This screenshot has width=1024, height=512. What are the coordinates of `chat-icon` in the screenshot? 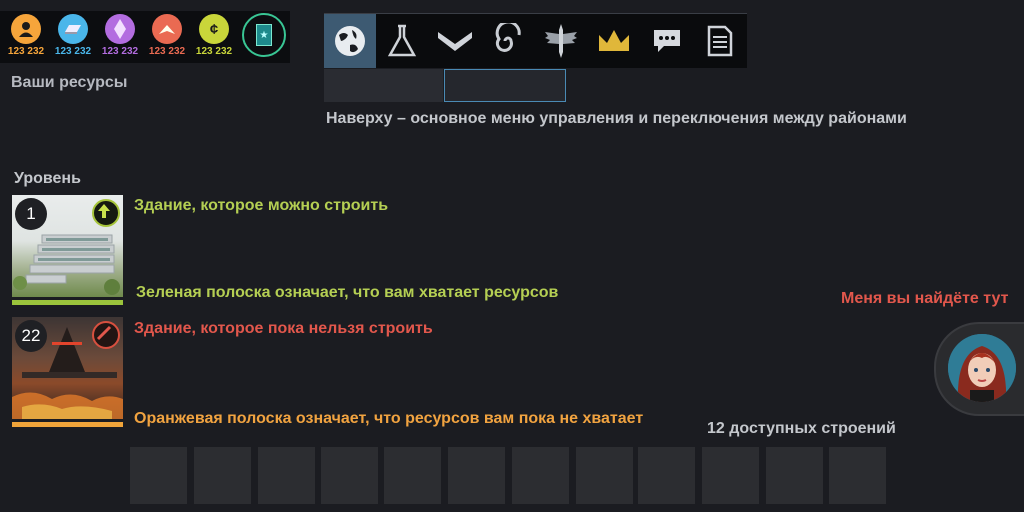 It's located at (667, 41).